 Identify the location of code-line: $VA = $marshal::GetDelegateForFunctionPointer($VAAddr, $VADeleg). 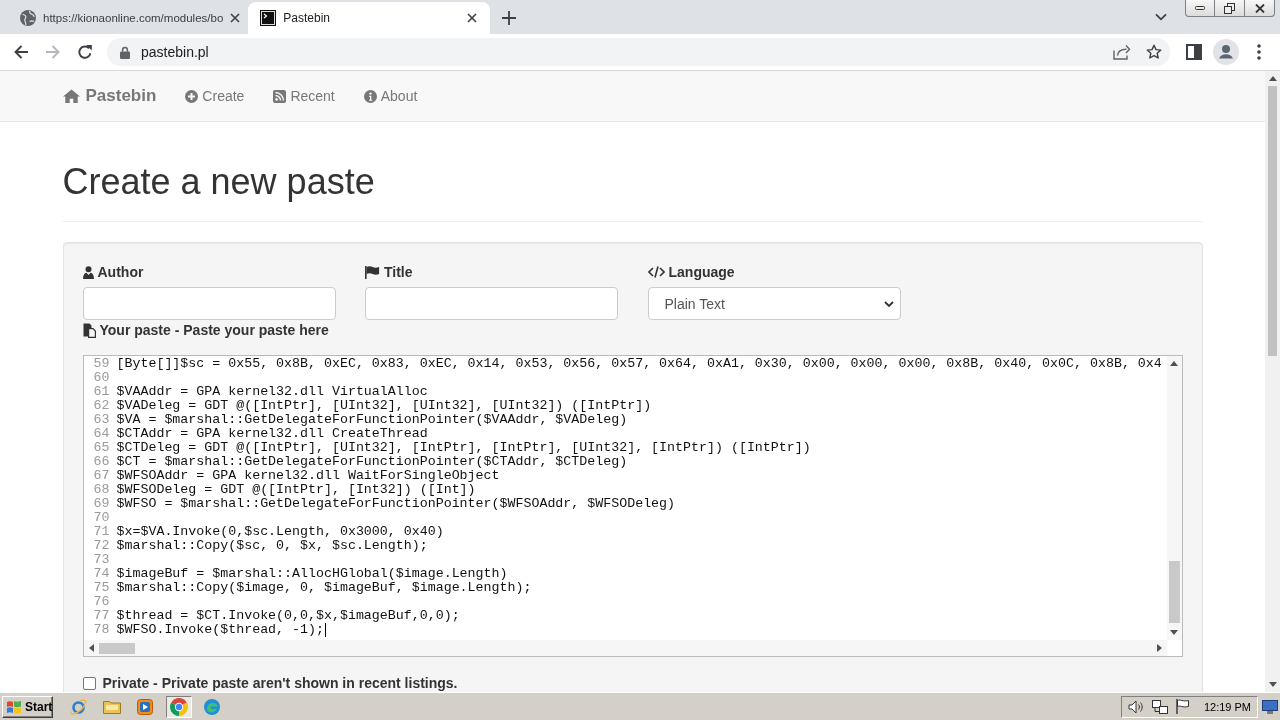
(372, 420).